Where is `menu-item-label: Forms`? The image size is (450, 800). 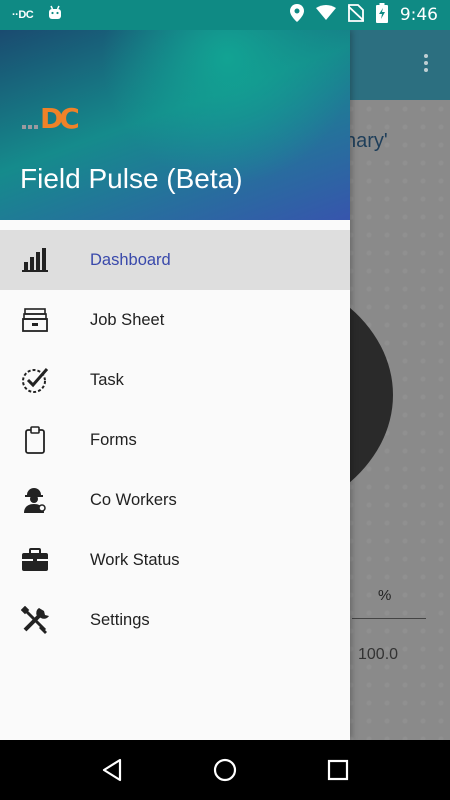
menu-item-label: Forms is located at coordinates (113, 439).